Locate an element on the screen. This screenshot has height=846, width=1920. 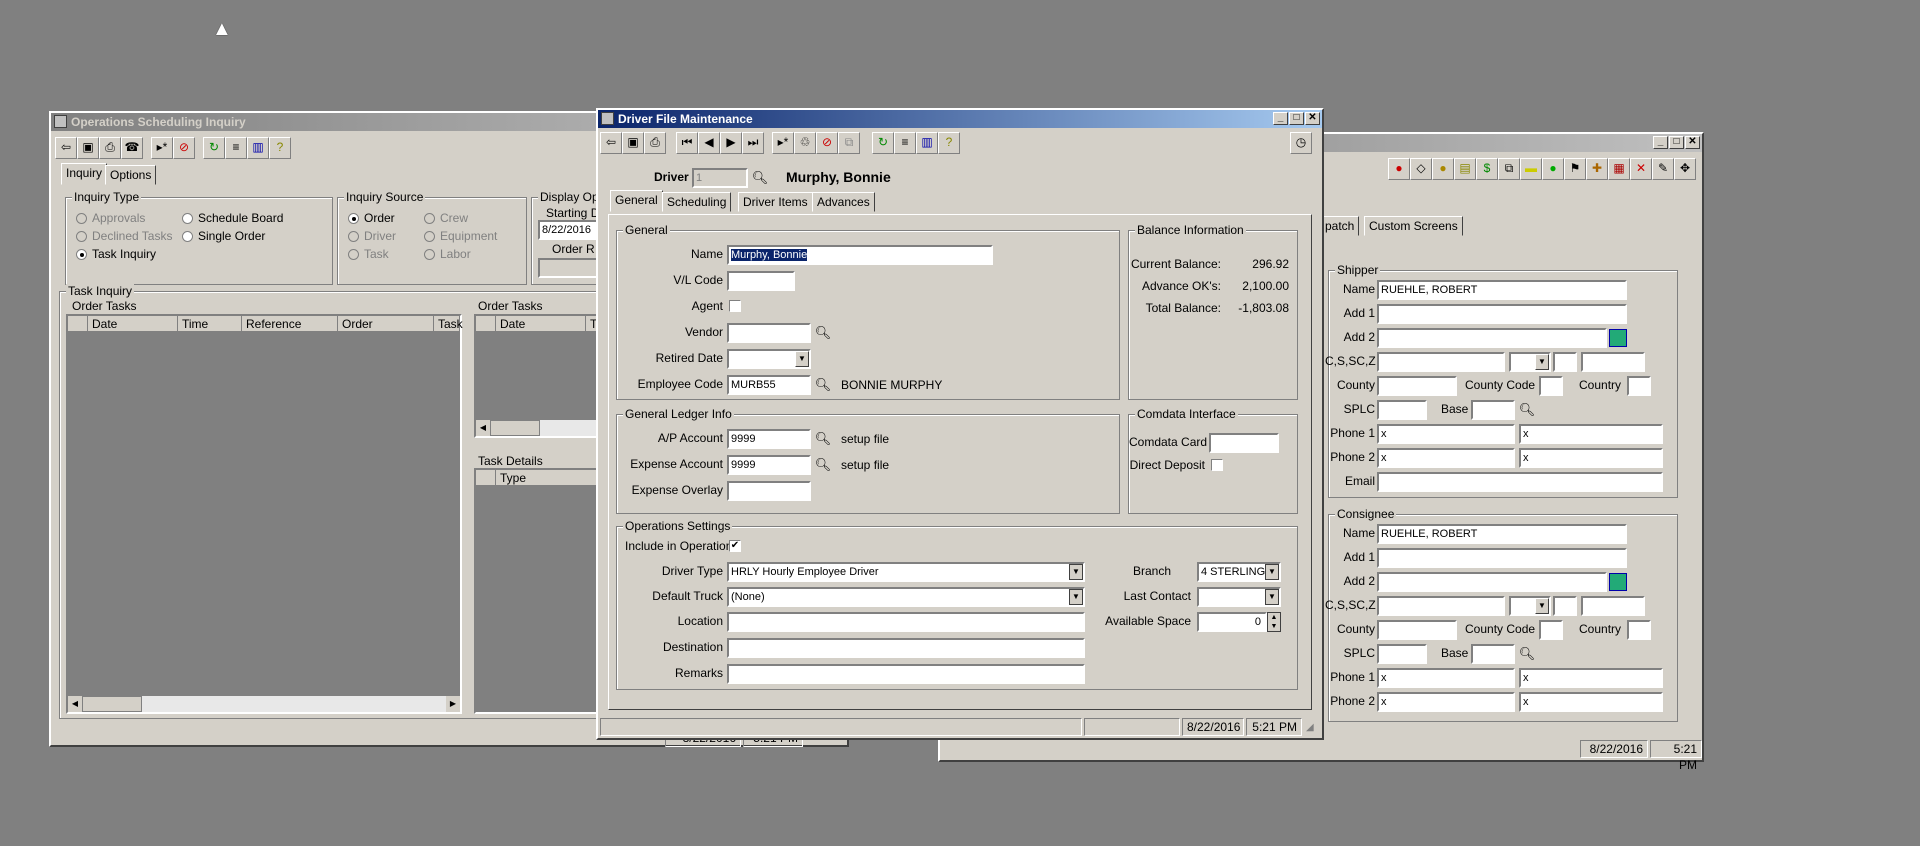
copy-icon: ⧉ is located at coordinates (849, 143).